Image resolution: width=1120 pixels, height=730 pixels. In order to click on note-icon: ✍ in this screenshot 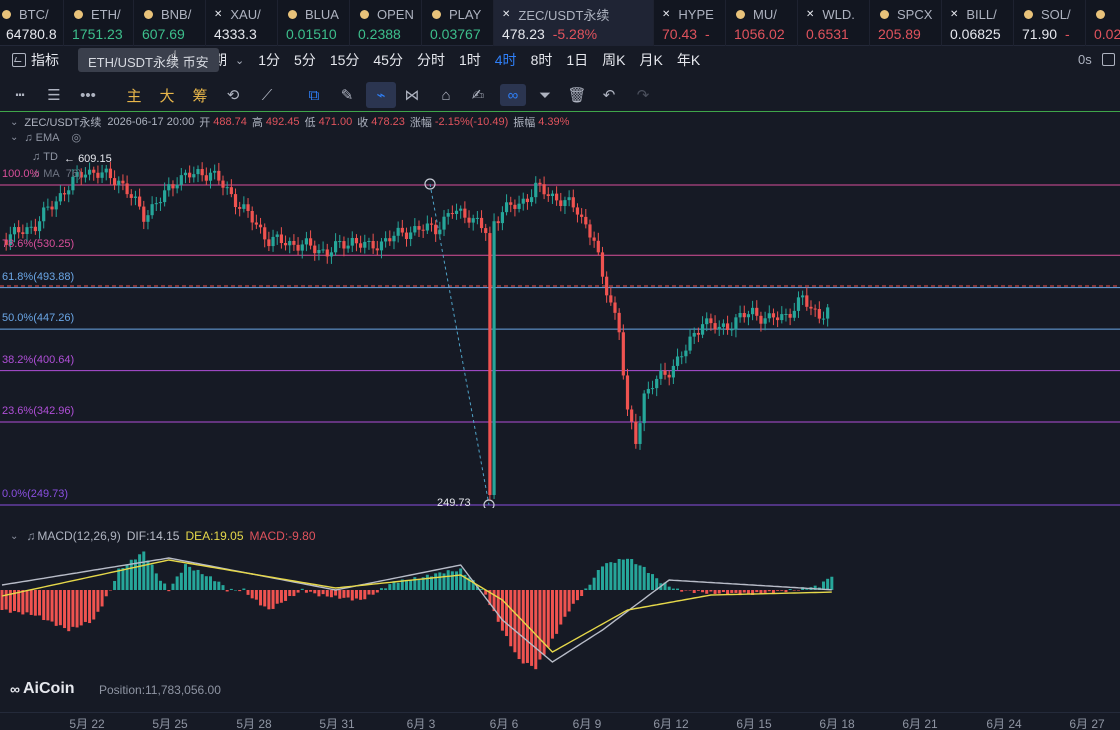, I will do `click(478, 95)`.